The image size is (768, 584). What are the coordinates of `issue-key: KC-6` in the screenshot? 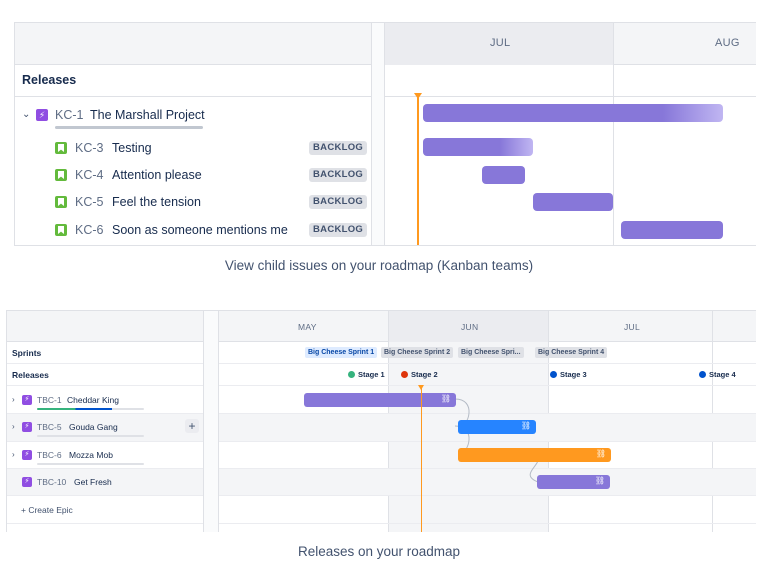 It's located at (89, 230).